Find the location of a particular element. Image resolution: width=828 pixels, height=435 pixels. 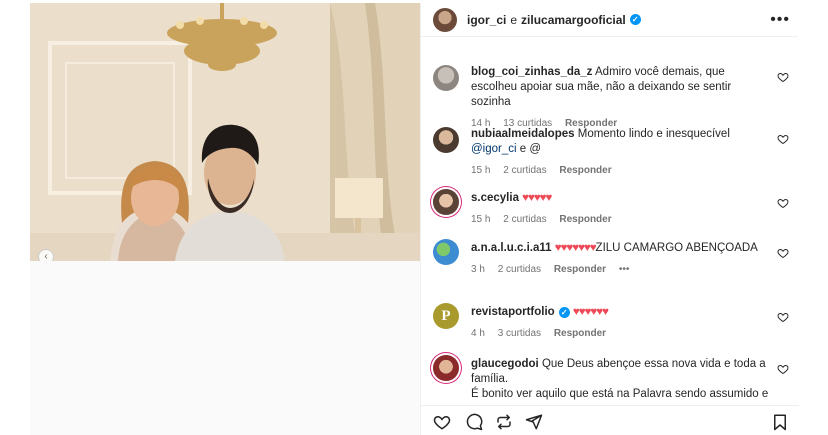

carousel-nav-icon: ‹ is located at coordinates (46, 255).